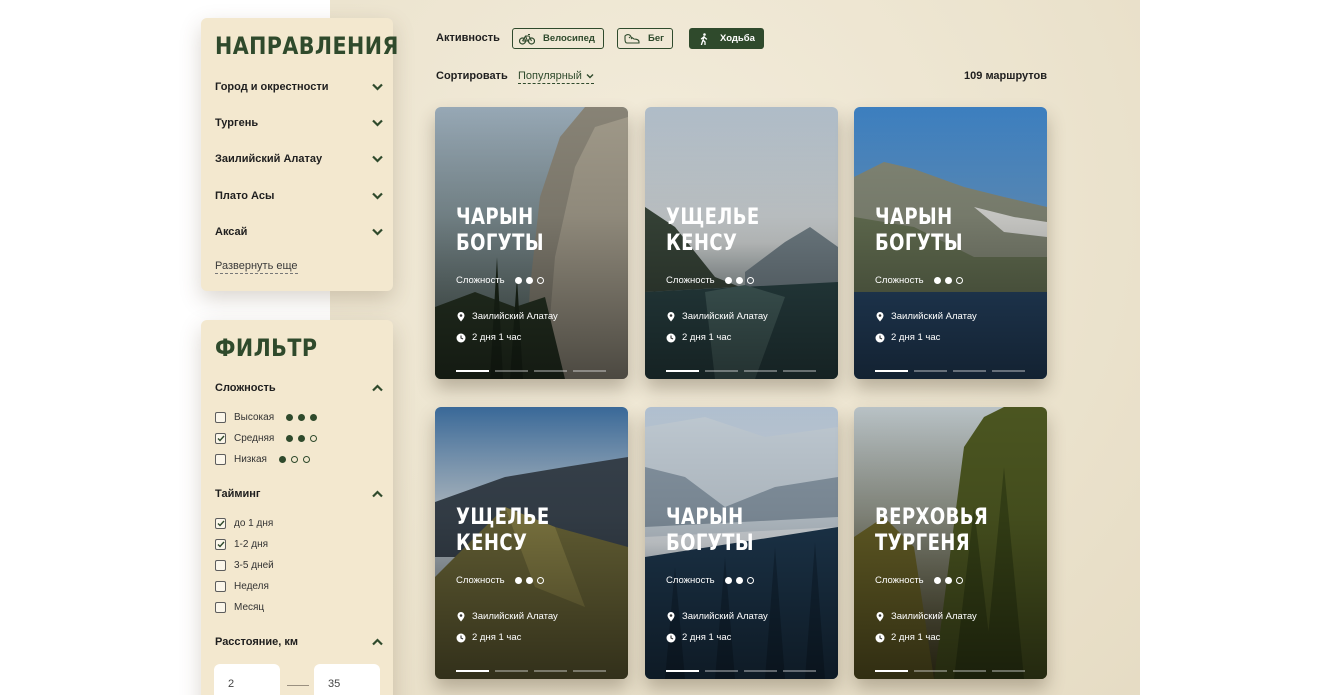 This screenshot has height=695, width=1340. I want to click on direction-item-turgen: Тургень, so click(300, 123).